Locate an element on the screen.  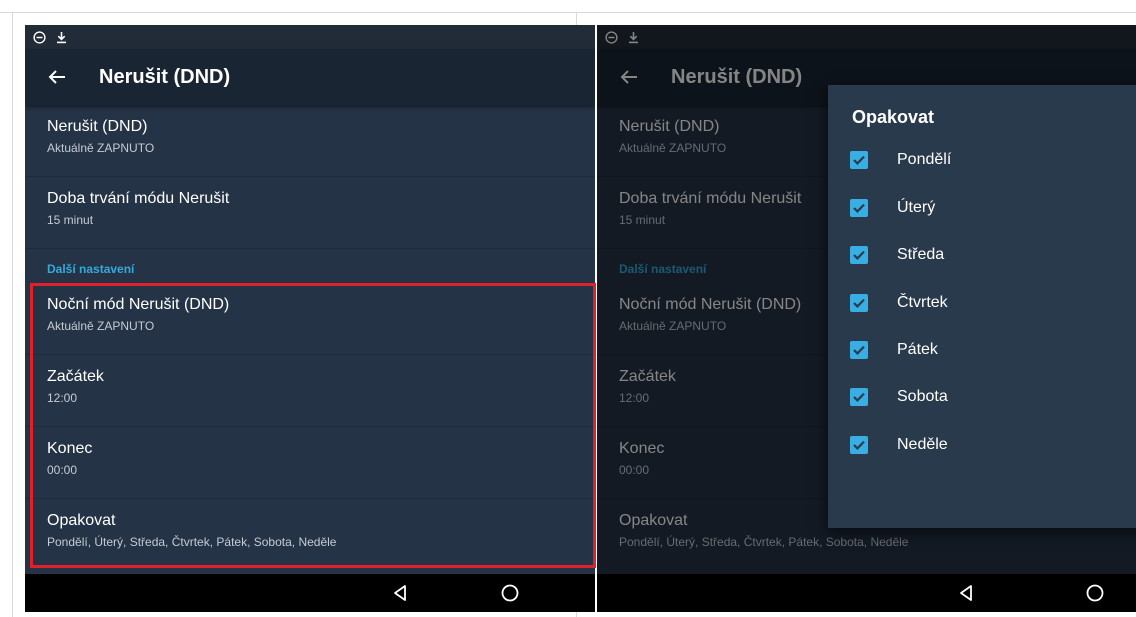
arrow-back-icon is located at coordinates (56, 77).